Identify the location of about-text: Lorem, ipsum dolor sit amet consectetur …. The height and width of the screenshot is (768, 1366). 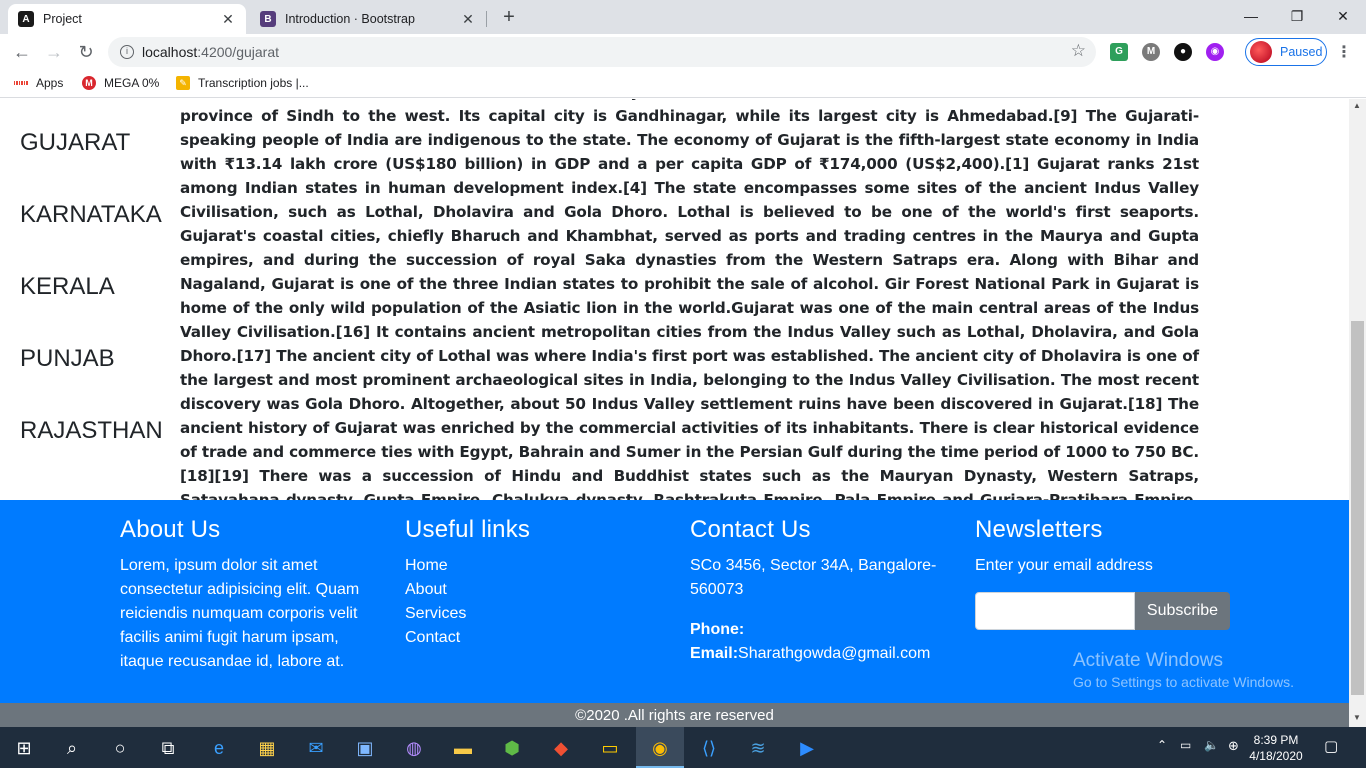
(240, 613).